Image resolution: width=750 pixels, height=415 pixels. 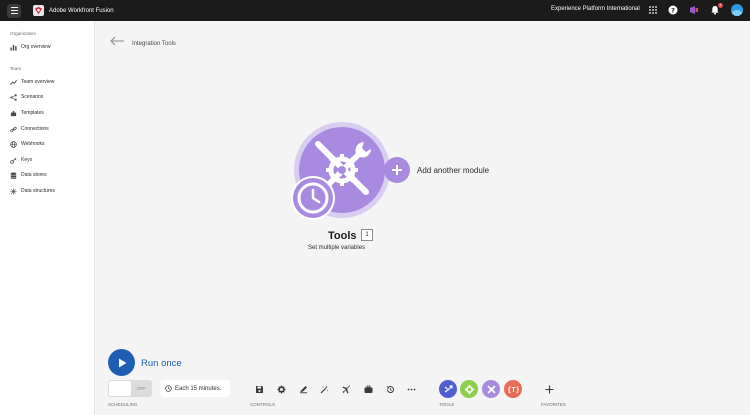 I want to click on run-once-button, so click(x=121, y=362).